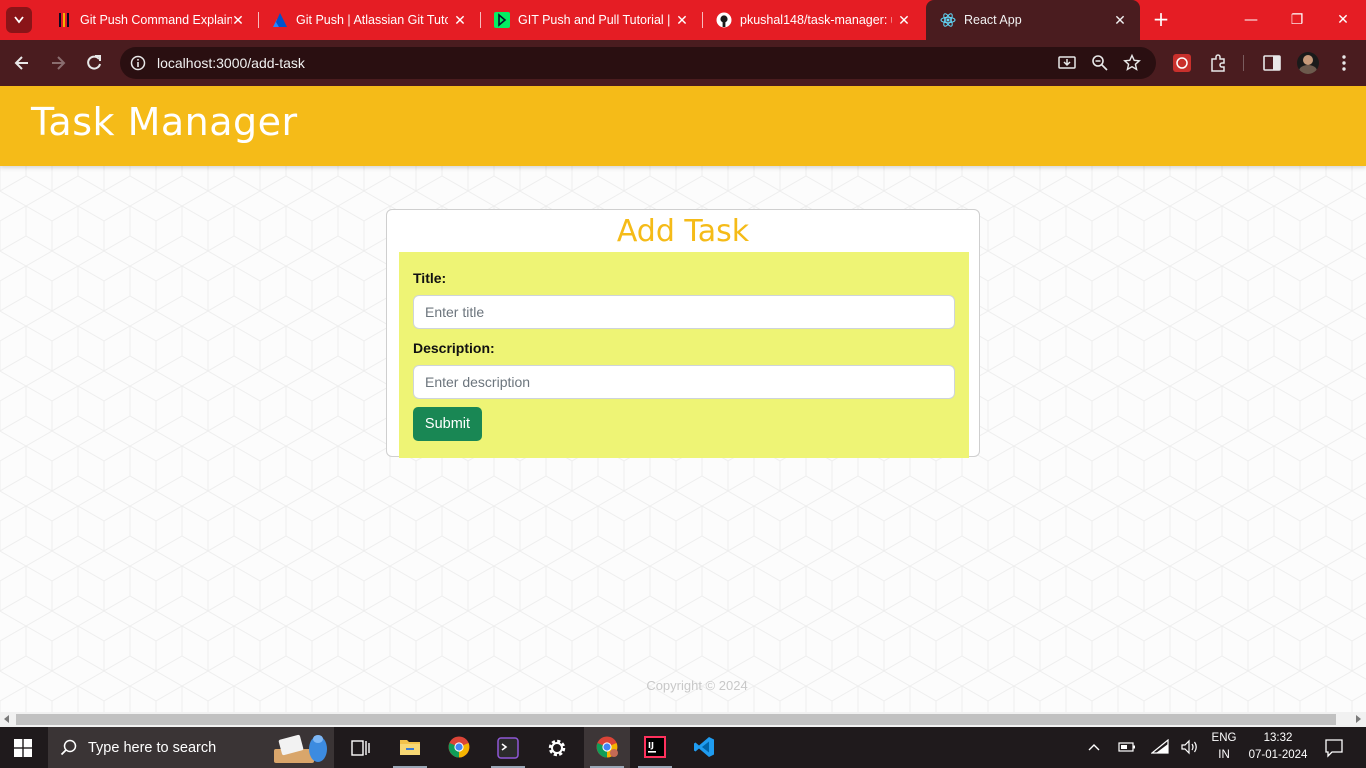  Describe the element at coordinates (651, 745) in the screenshot. I see `svg-text: IJ` at that location.